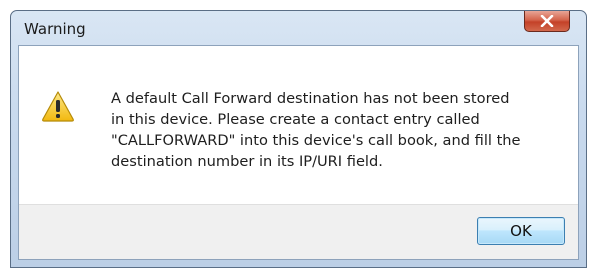 The width and height of the screenshot is (599, 278). What do you see at coordinates (58, 106) in the screenshot?
I see `warning-icon` at bounding box center [58, 106].